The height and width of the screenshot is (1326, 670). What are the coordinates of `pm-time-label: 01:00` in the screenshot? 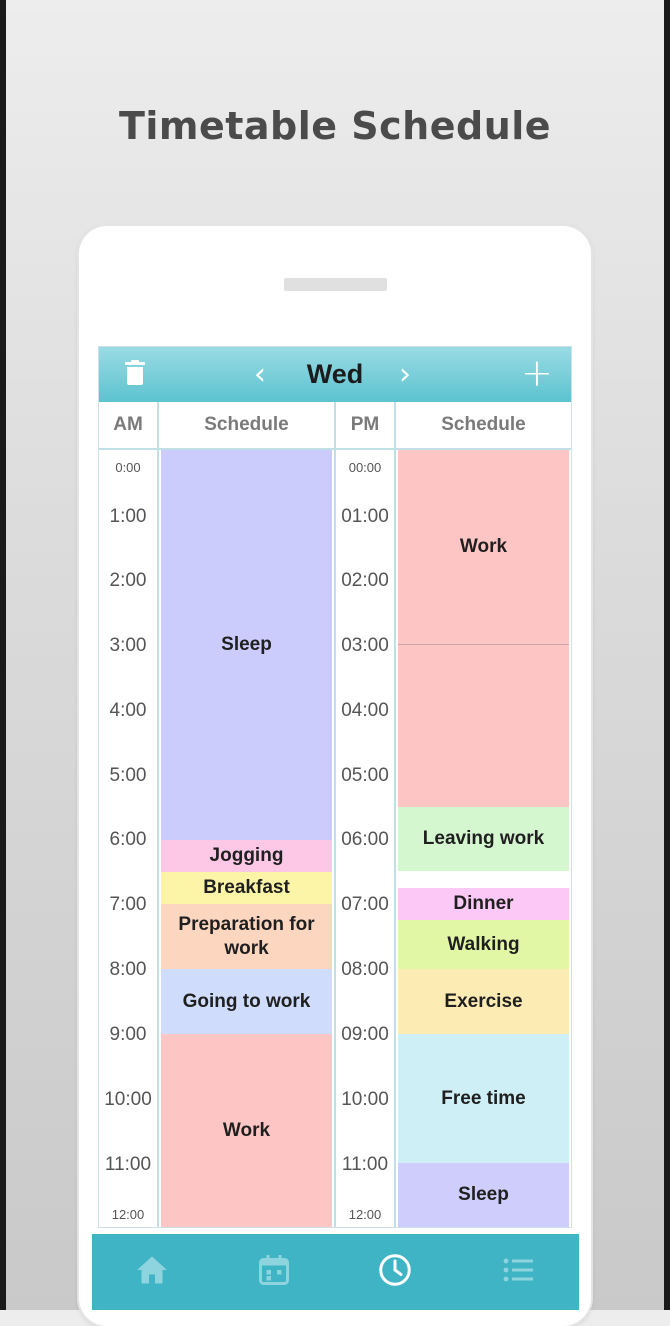 It's located at (365, 516).